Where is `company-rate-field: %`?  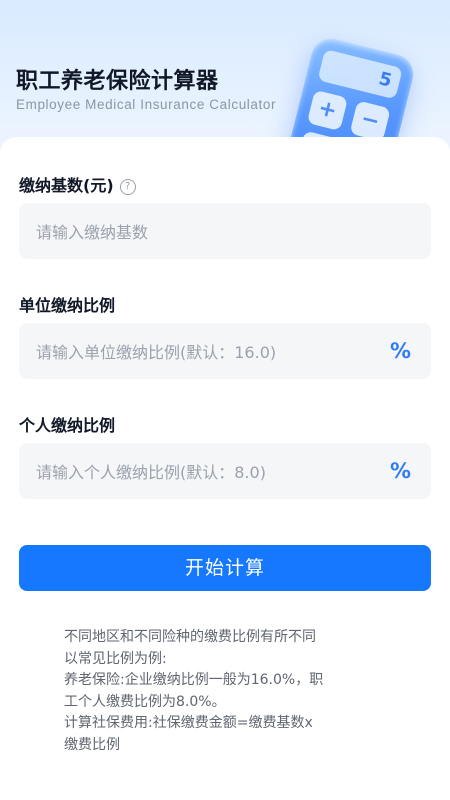
company-rate-field: % is located at coordinates (225, 352).